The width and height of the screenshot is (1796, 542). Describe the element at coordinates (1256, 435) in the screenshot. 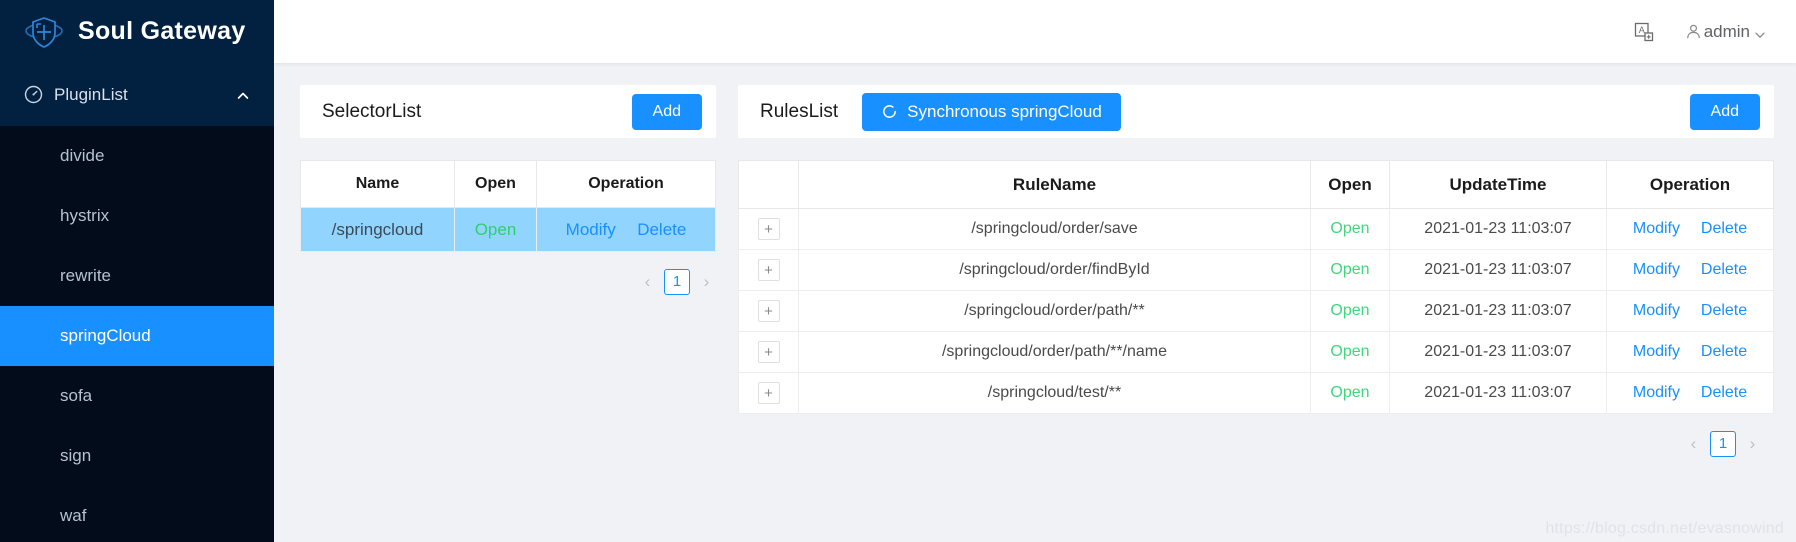

I see `rules-pagination: ‹ 1 ›` at that location.